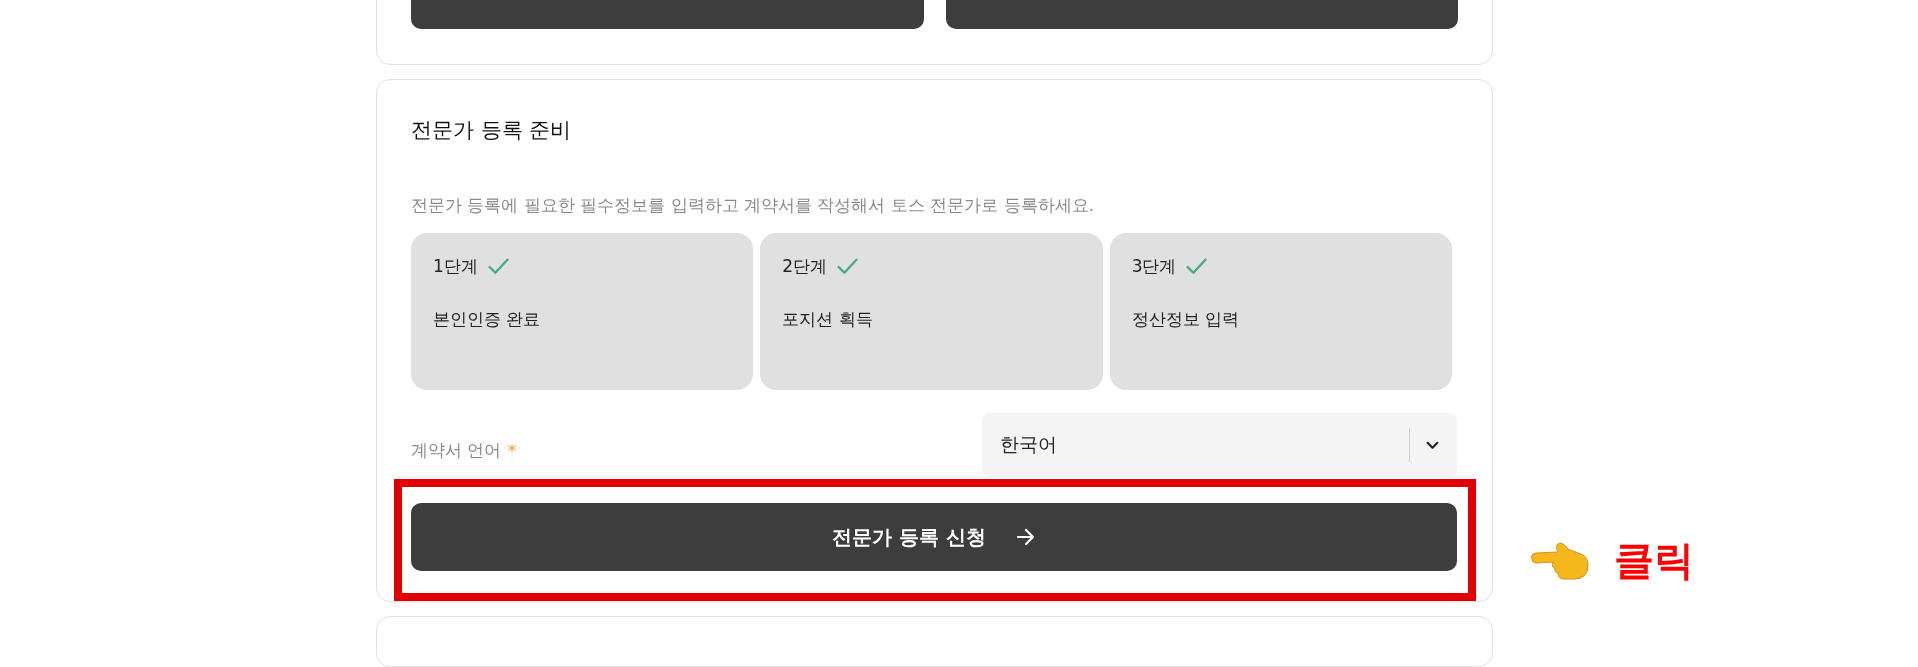  Describe the element at coordinates (828, 319) in the screenshot. I see `step-name: 포지션 획득` at that location.